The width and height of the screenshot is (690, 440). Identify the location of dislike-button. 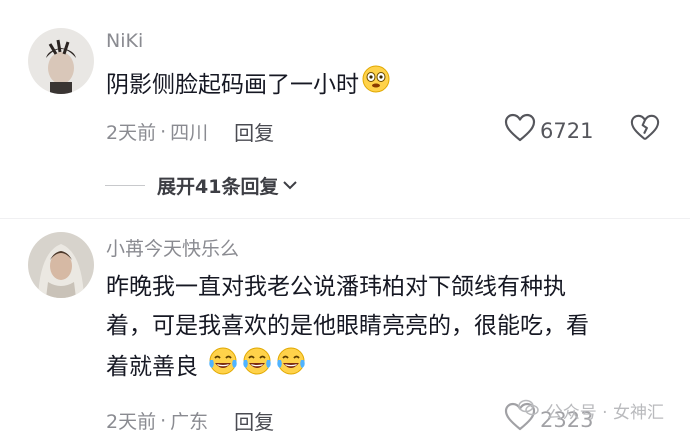
(645, 130).